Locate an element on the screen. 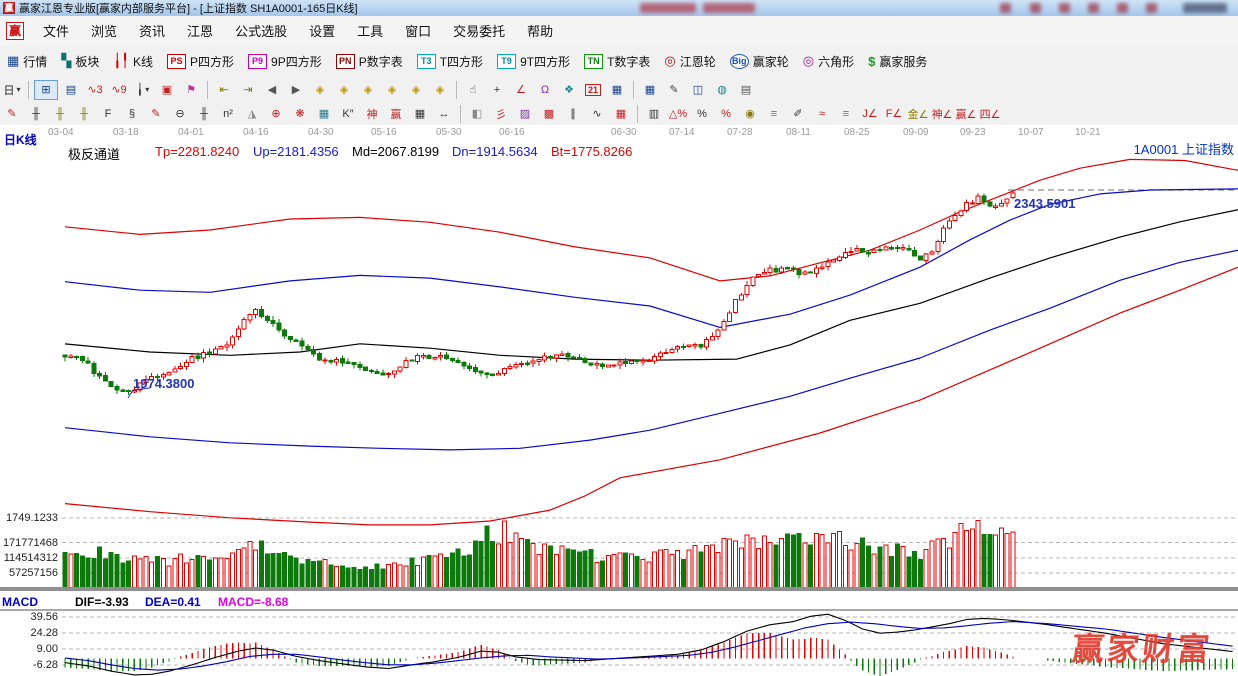  date-tick: 04-30 is located at coordinates (321, 132).